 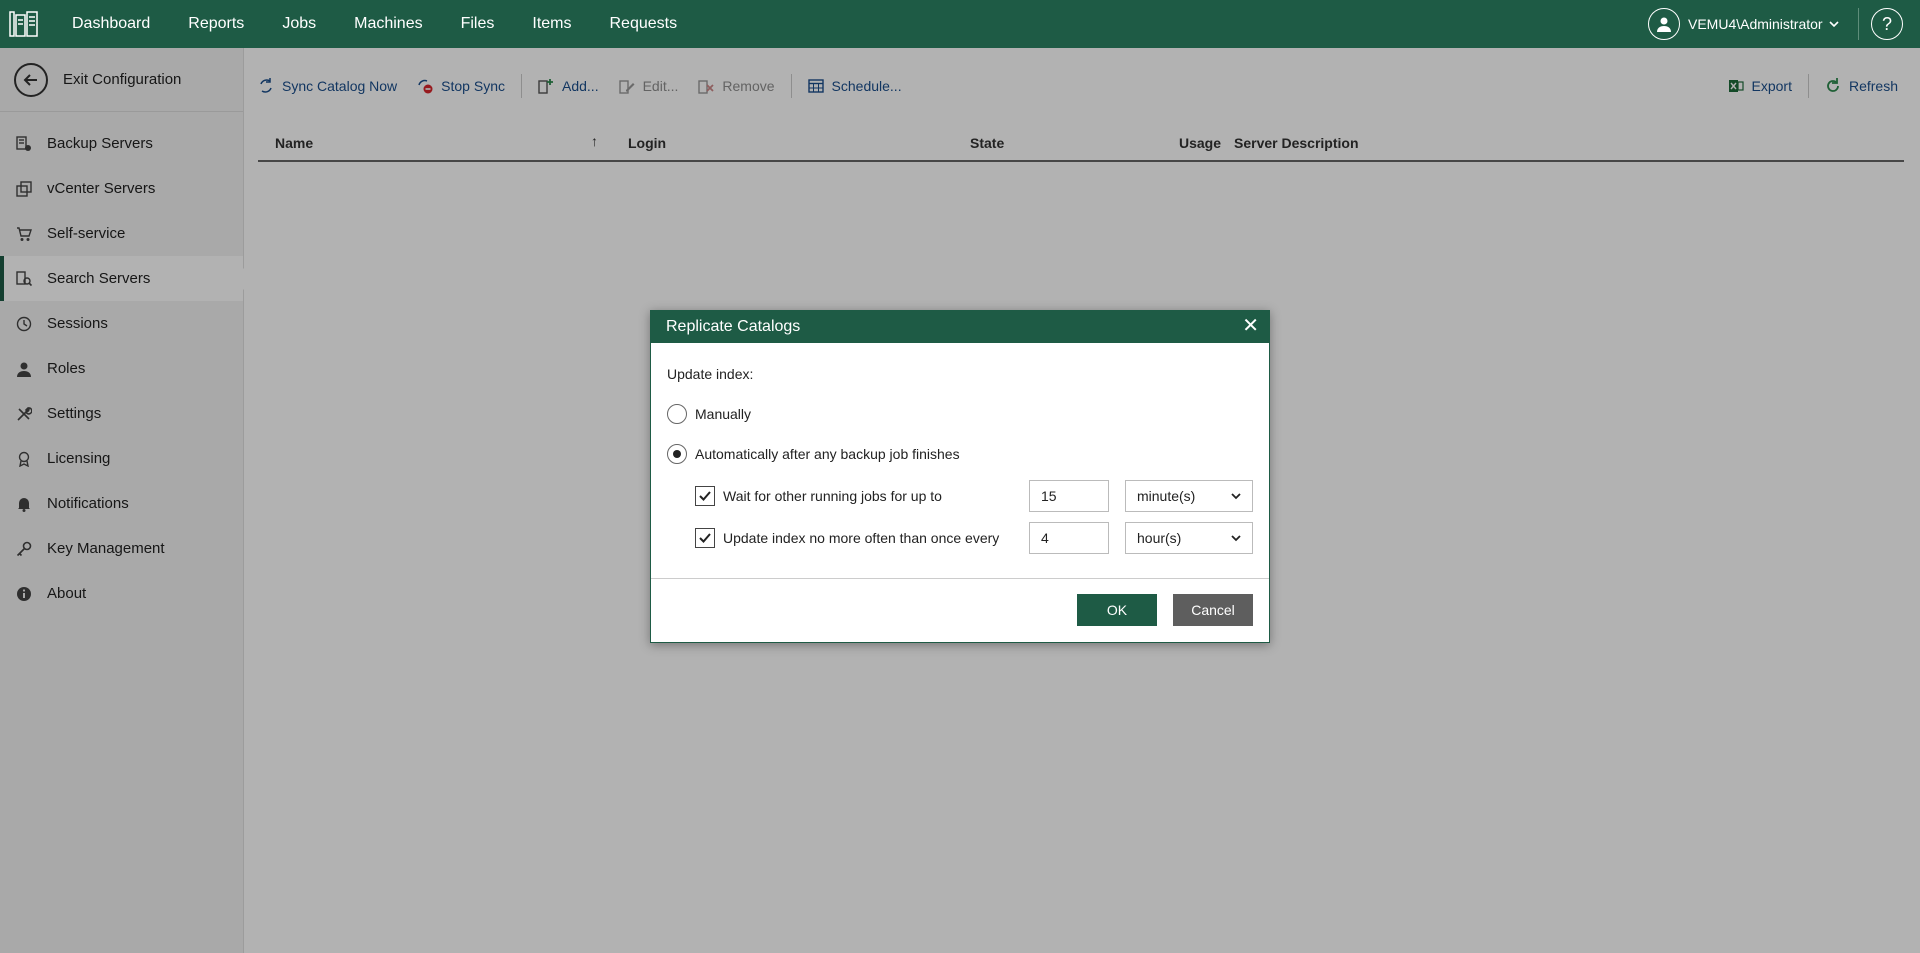 I want to click on wait-unit-select: minute(s), so click(x=1189, y=496).